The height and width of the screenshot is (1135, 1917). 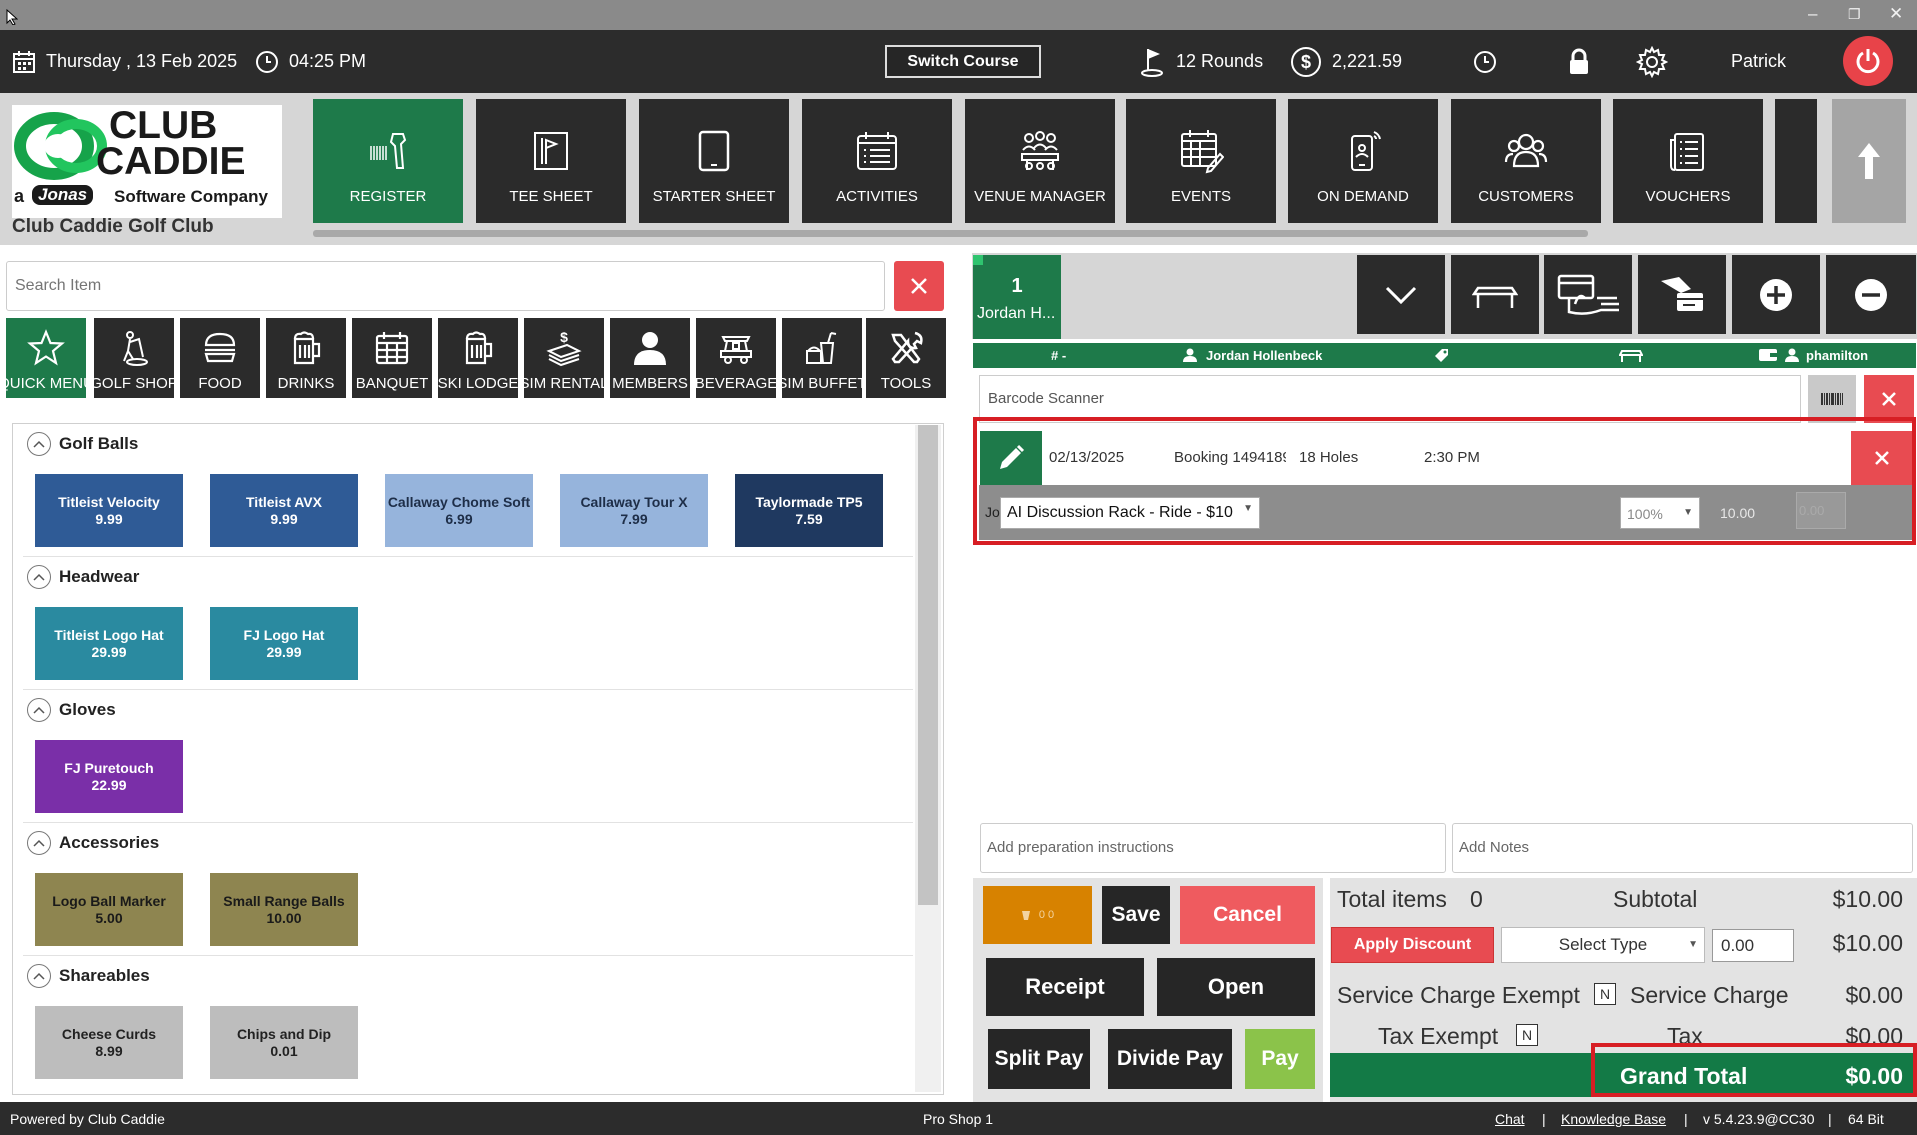 What do you see at coordinates (109, 1042) in the screenshot?
I see `product-button: Cheese Curds 8.99` at bounding box center [109, 1042].